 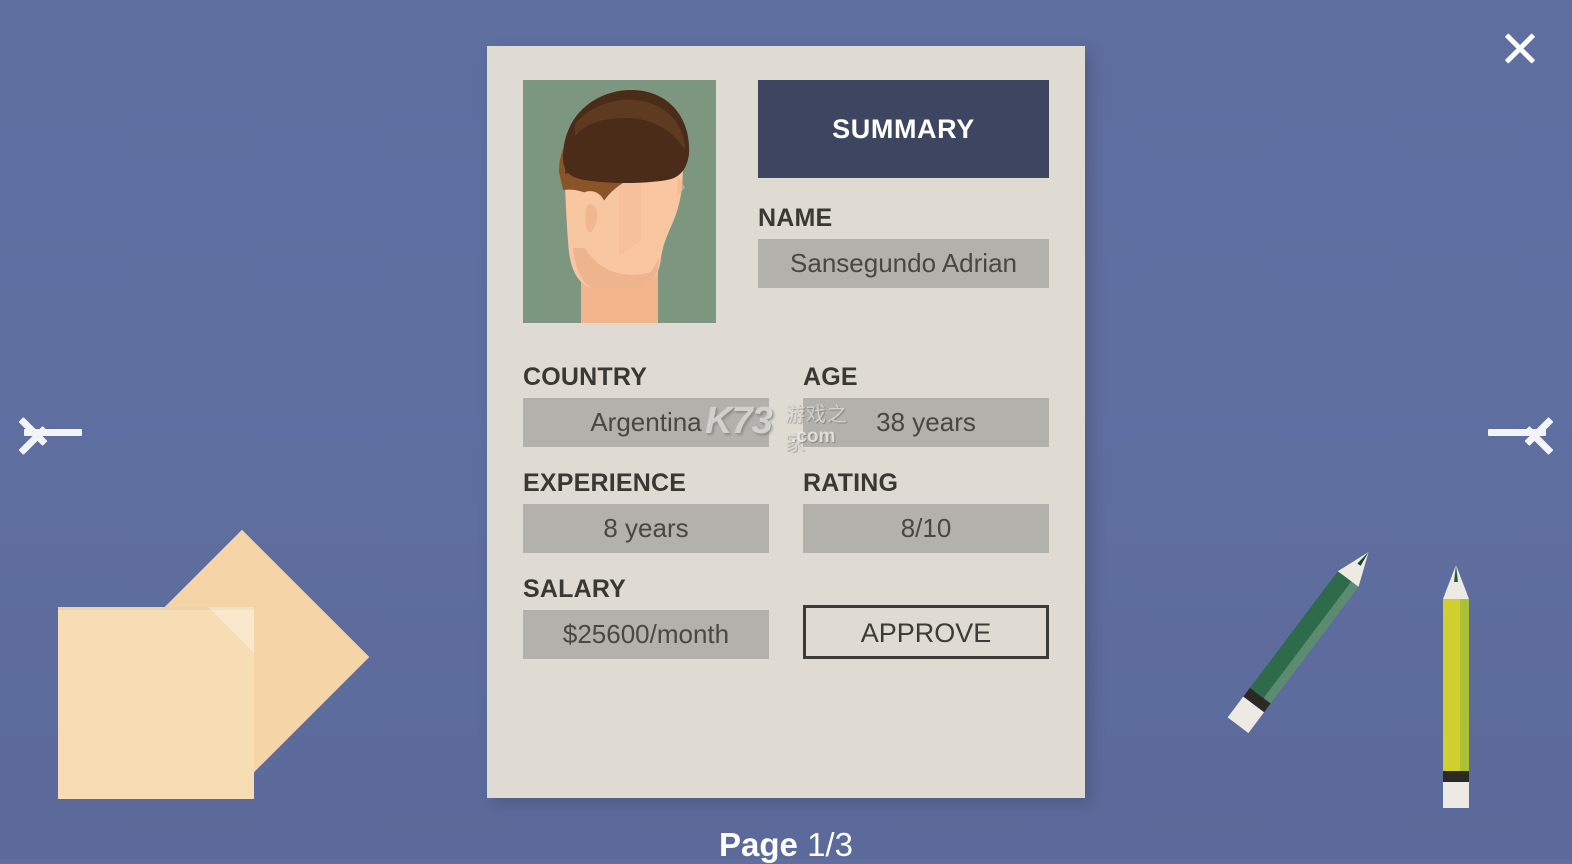 What do you see at coordinates (1464, 685) in the screenshot?
I see `pencil-yellow-highlight` at bounding box center [1464, 685].